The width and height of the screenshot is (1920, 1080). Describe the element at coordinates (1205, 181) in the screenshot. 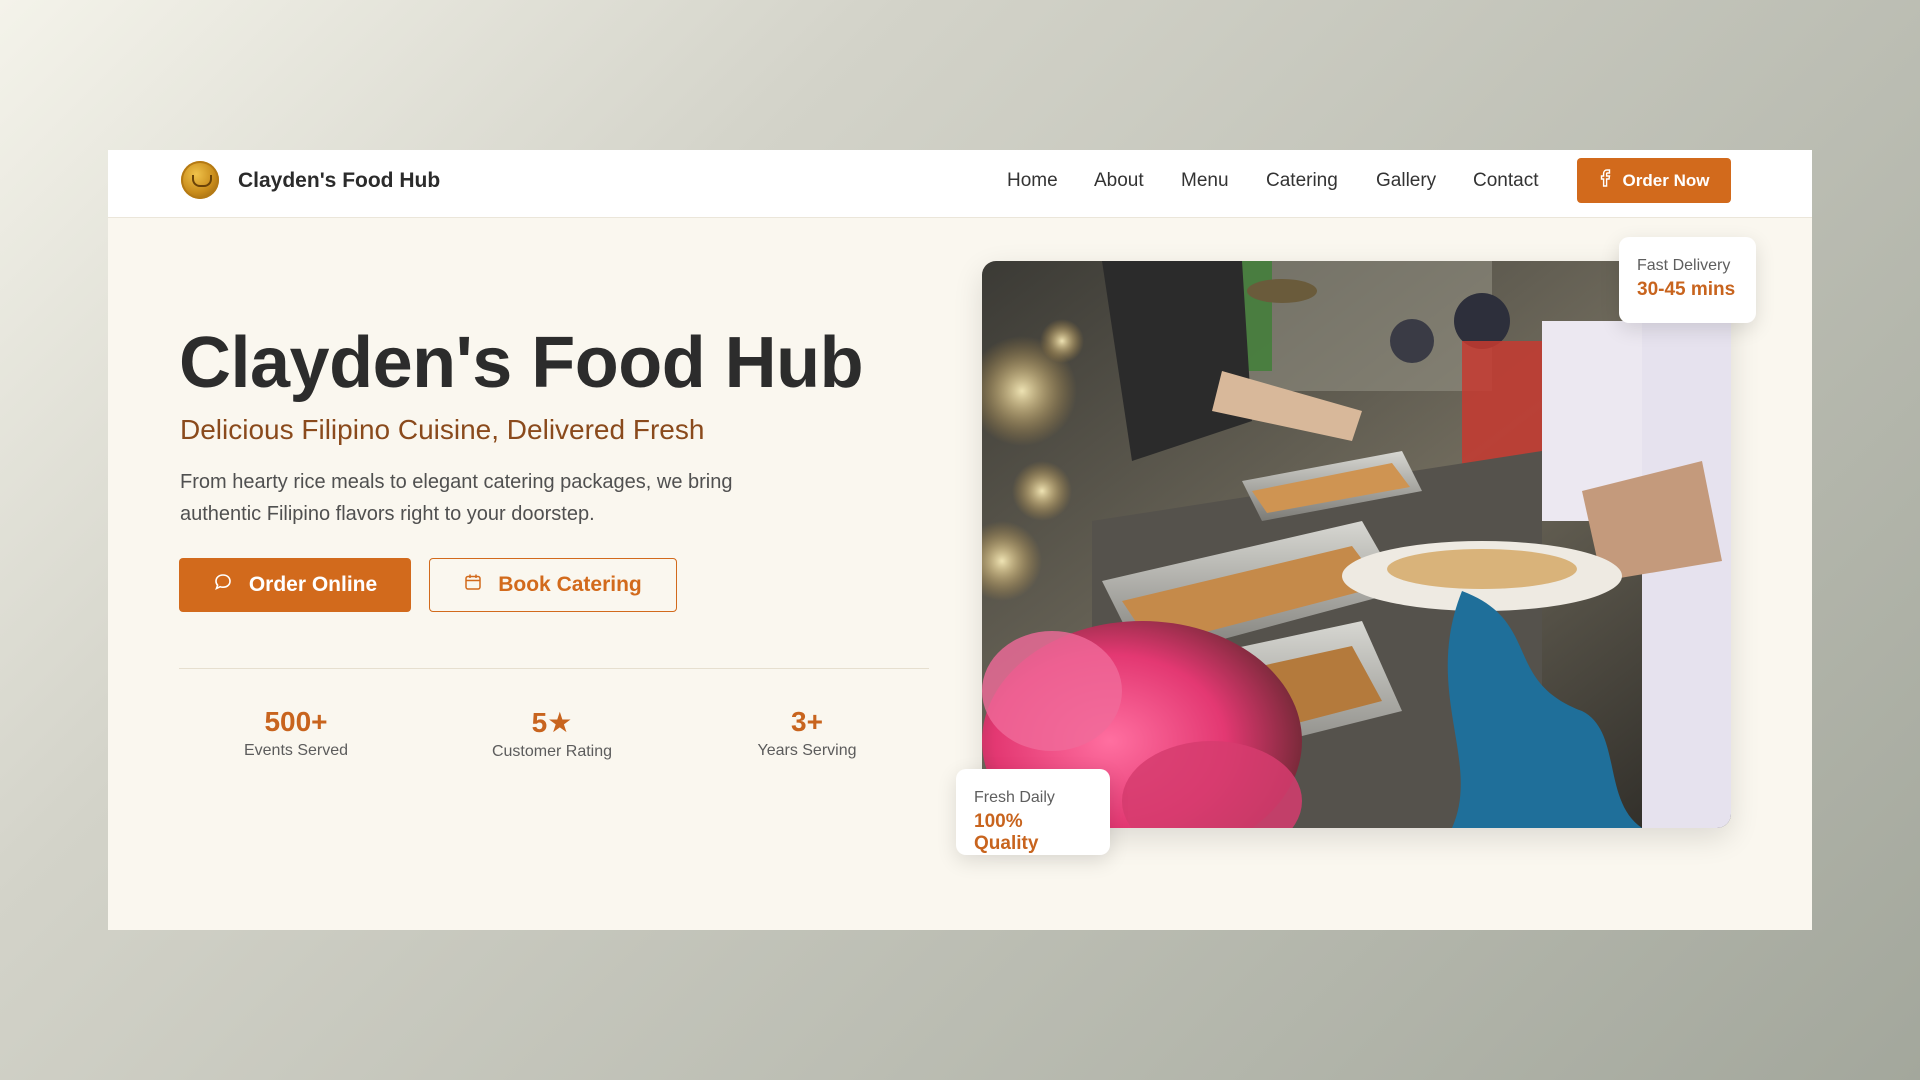

I see `nav-menu: Menu` at that location.